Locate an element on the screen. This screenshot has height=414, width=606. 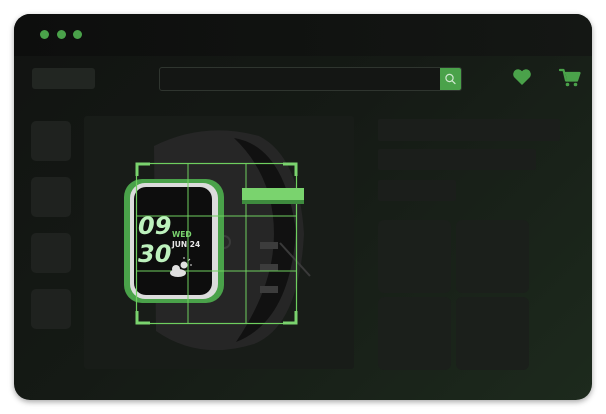
product-subtitle-placeholder is located at coordinates (457, 159).